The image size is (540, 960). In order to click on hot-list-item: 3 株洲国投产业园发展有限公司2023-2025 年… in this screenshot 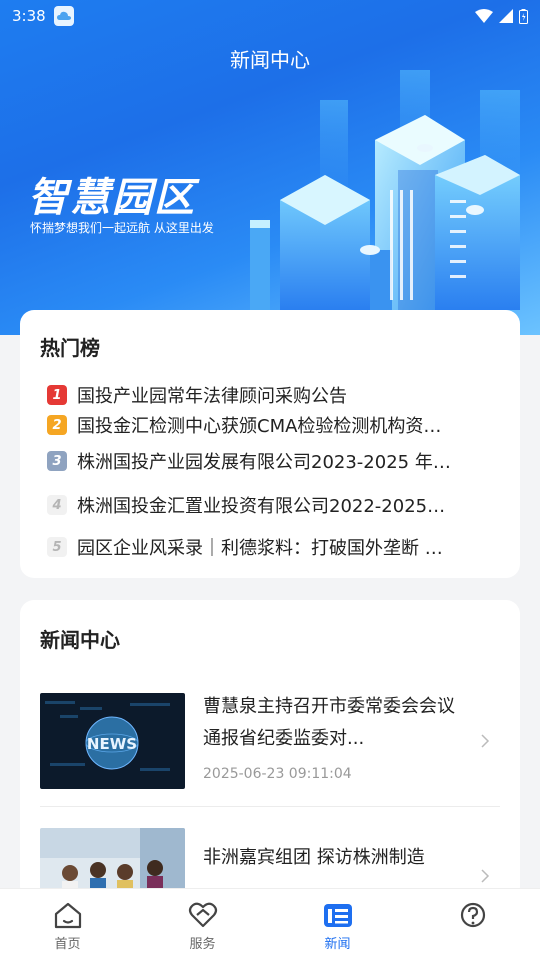, I will do `click(272, 461)`.